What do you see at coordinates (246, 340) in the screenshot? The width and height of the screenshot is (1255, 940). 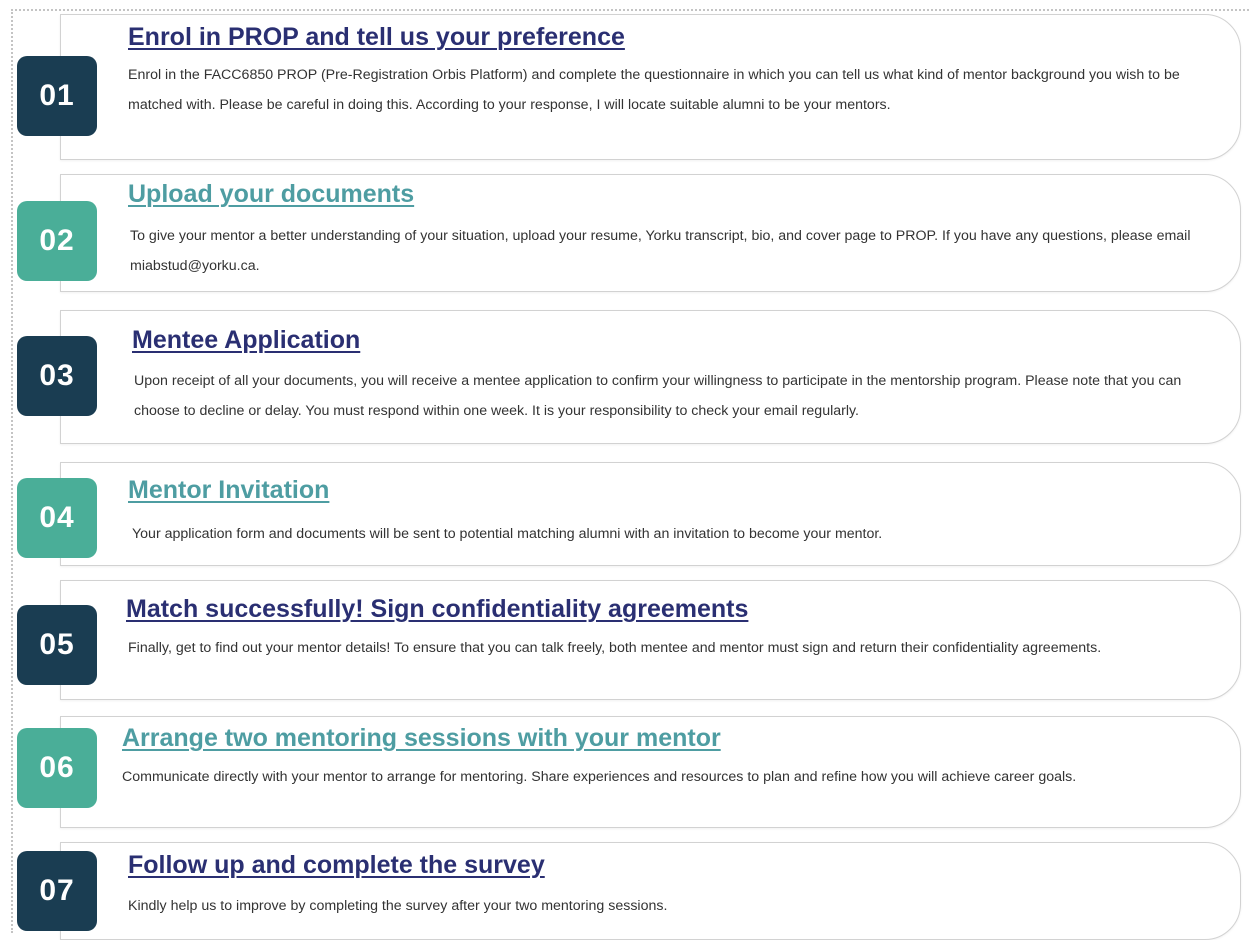 I see `step-title: Mentee Application` at bounding box center [246, 340].